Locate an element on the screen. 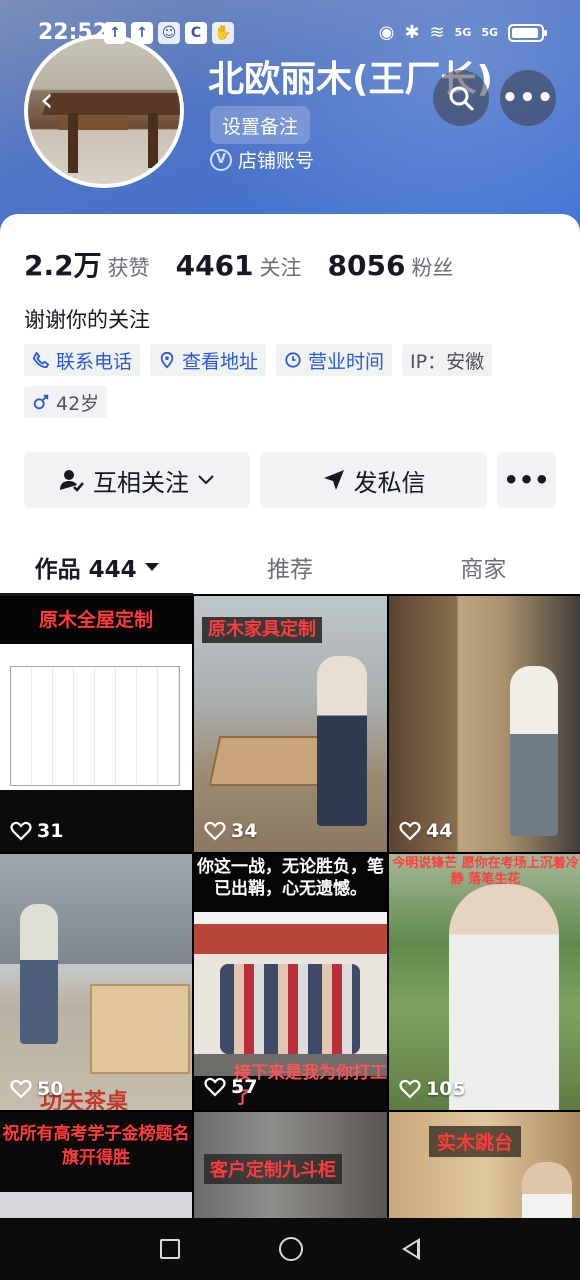 This screenshot has width=580, height=1280. sketch-image is located at coordinates (95, 726).